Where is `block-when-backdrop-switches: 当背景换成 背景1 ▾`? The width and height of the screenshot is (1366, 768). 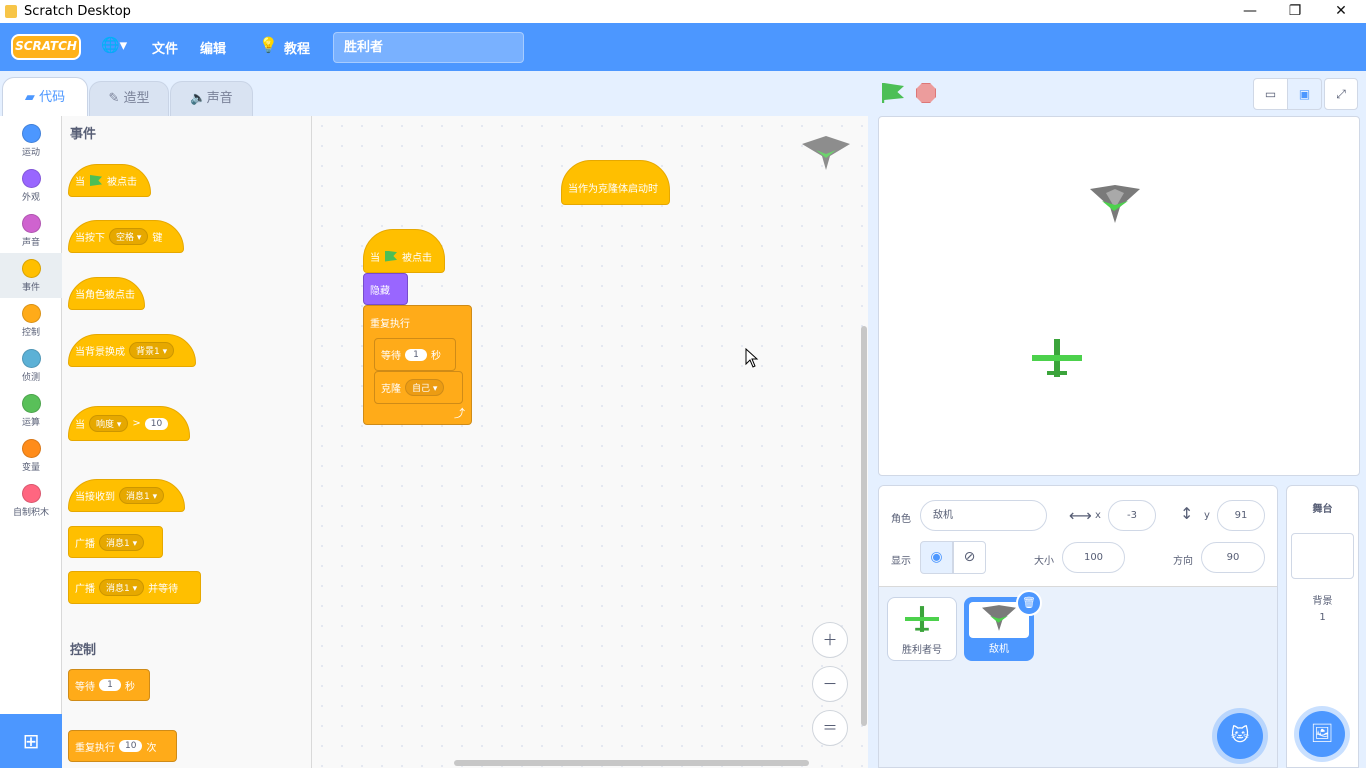 block-when-backdrop-switches: 当背景换成 背景1 ▾ is located at coordinates (132, 350).